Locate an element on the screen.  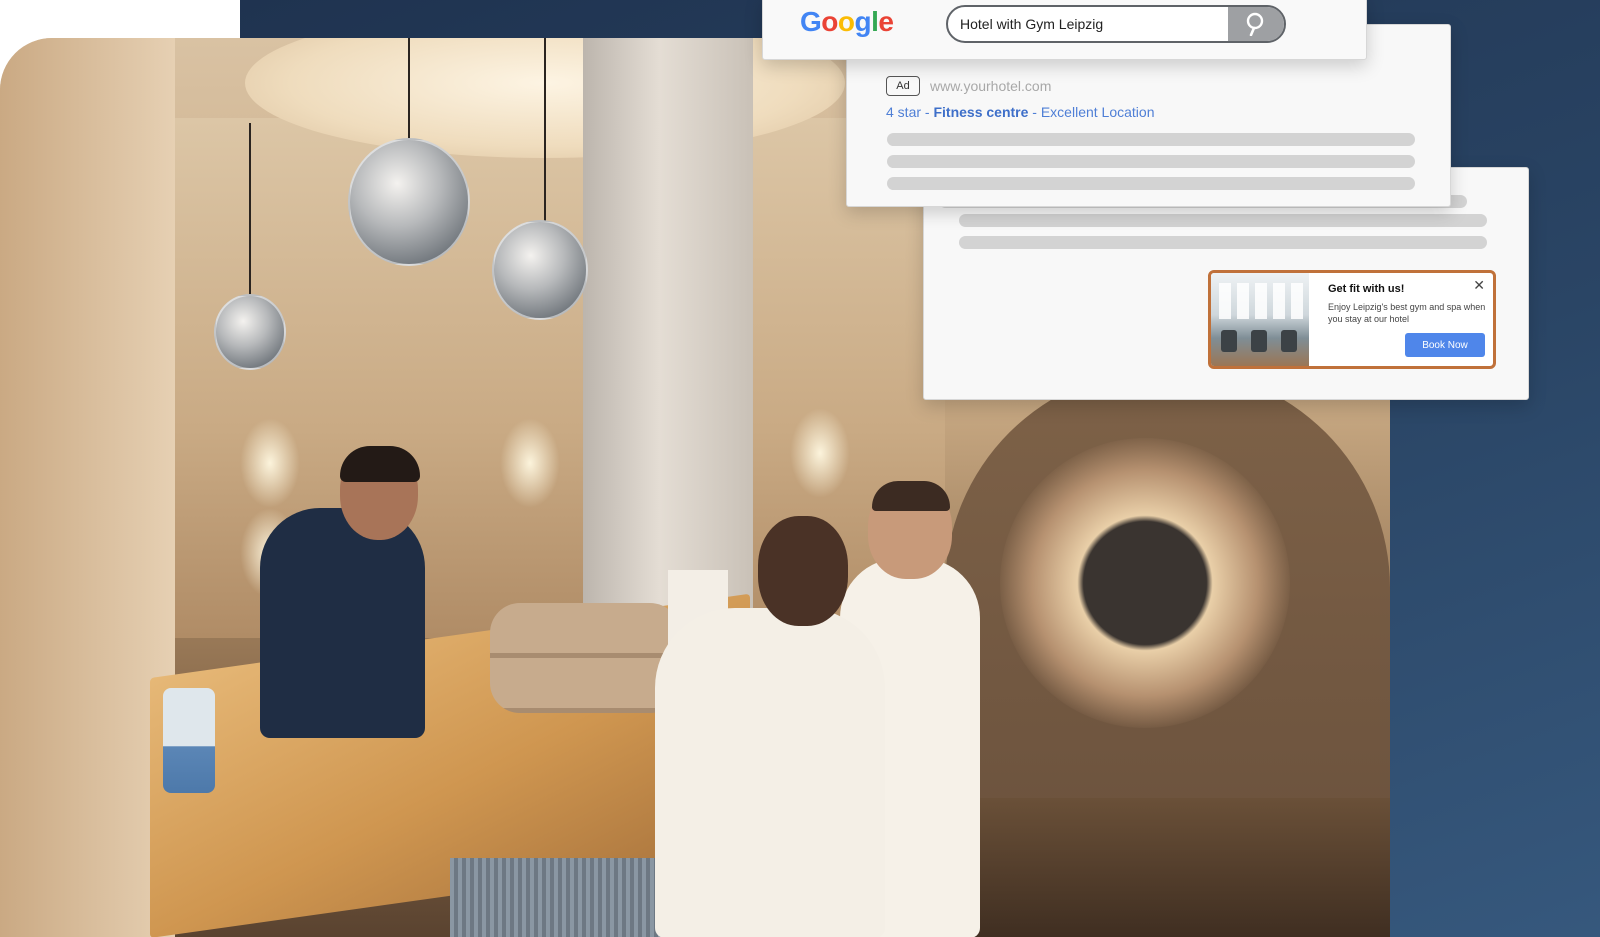
round-mirror is located at coordinates (1145, 583).